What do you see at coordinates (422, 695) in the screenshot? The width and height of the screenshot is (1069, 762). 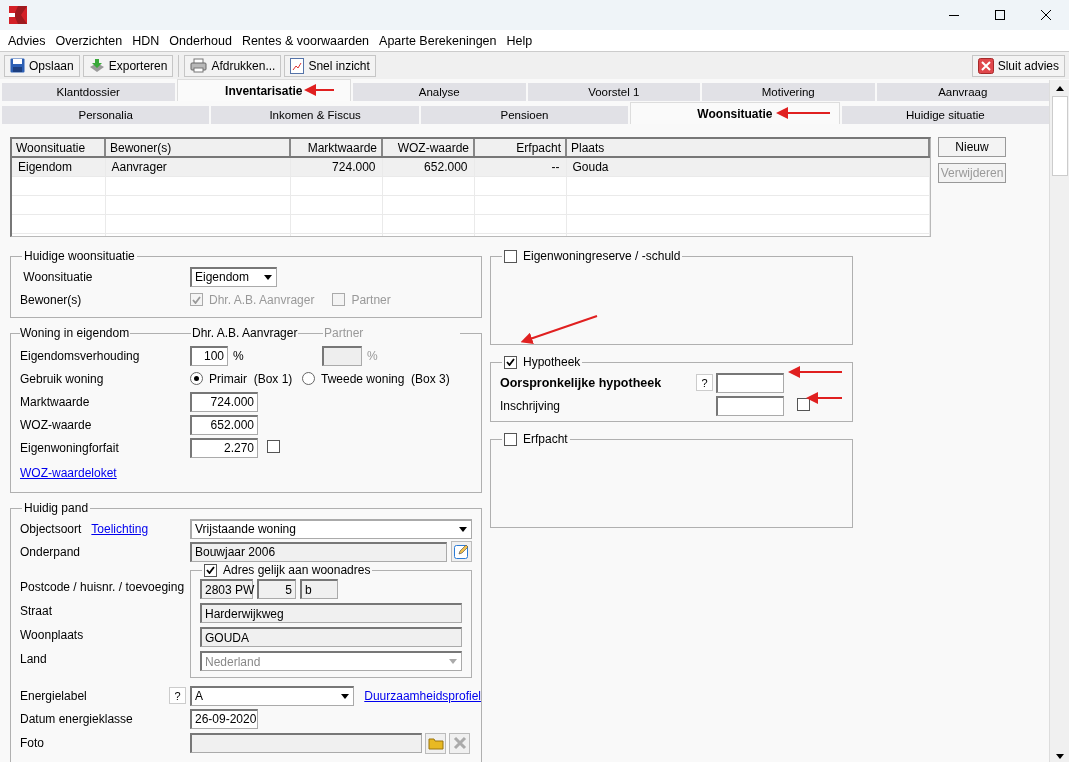 I see `sustainability-link: Duurzaamheidsprofiel` at bounding box center [422, 695].